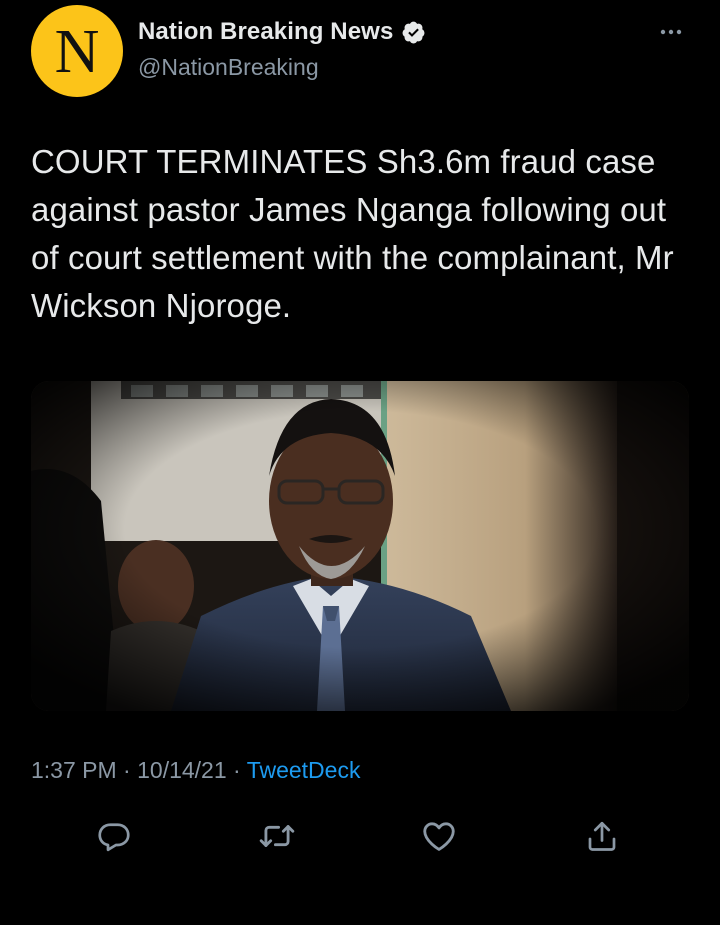  I want to click on author-name-row: Nation Breaking News, so click(282, 32).